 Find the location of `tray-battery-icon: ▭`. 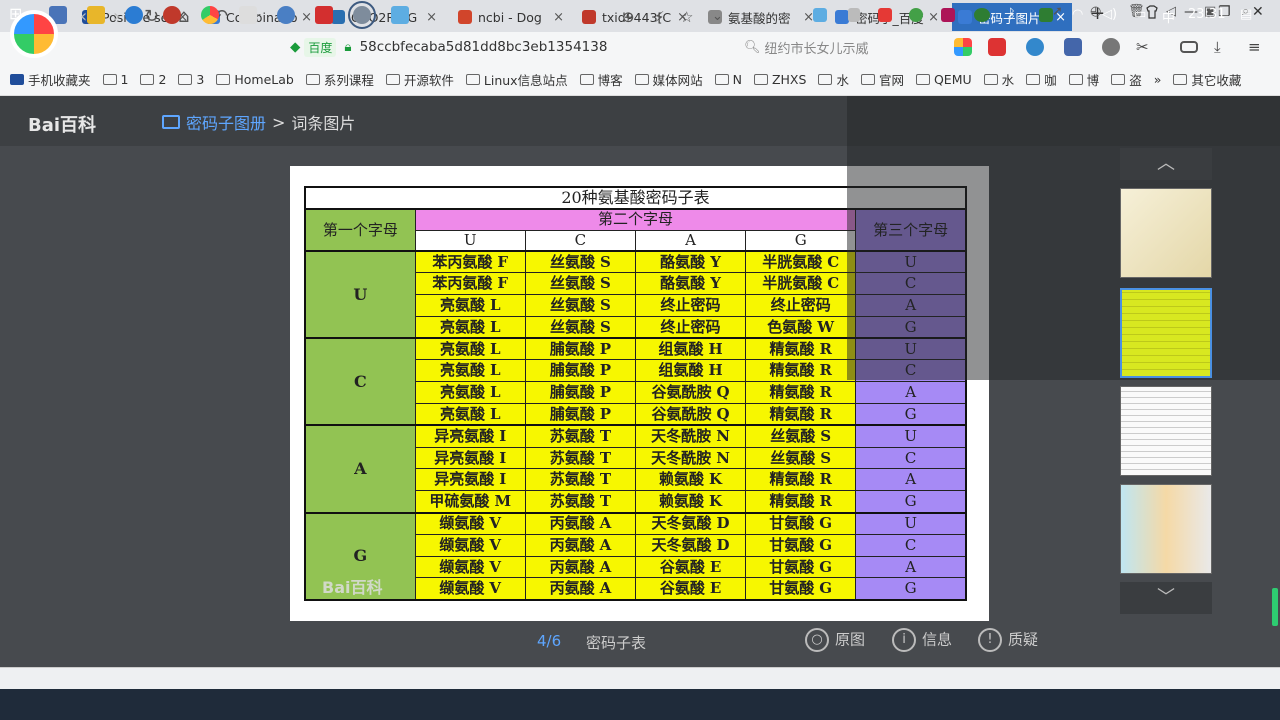

tray-battery-icon: ▭ is located at coordinates (1140, 14).